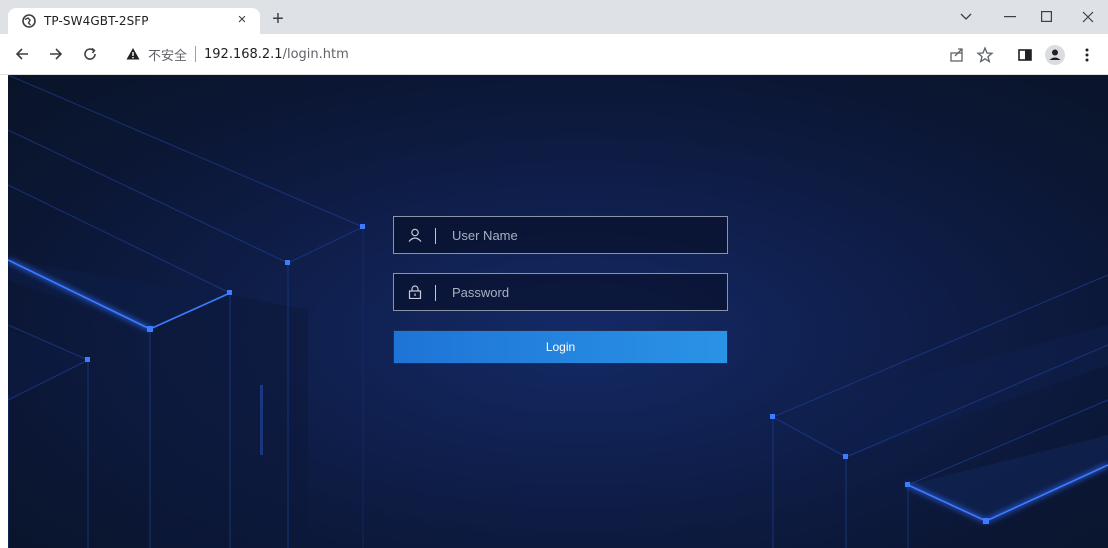 This screenshot has width=1108, height=548. What do you see at coordinates (985, 55) in the screenshot?
I see `star-icon` at bounding box center [985, 55].